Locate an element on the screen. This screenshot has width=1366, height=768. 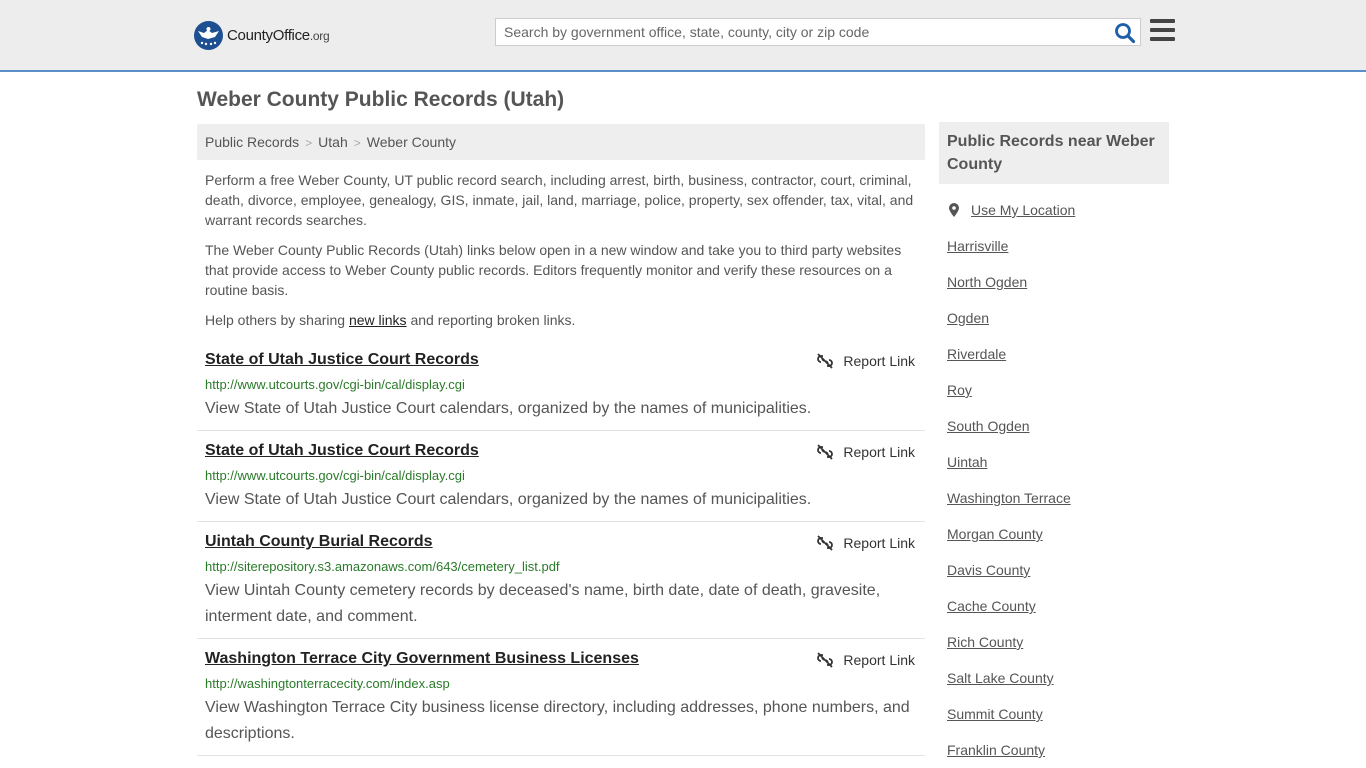
new-links-link: new links is located at coordinates (378, 320).